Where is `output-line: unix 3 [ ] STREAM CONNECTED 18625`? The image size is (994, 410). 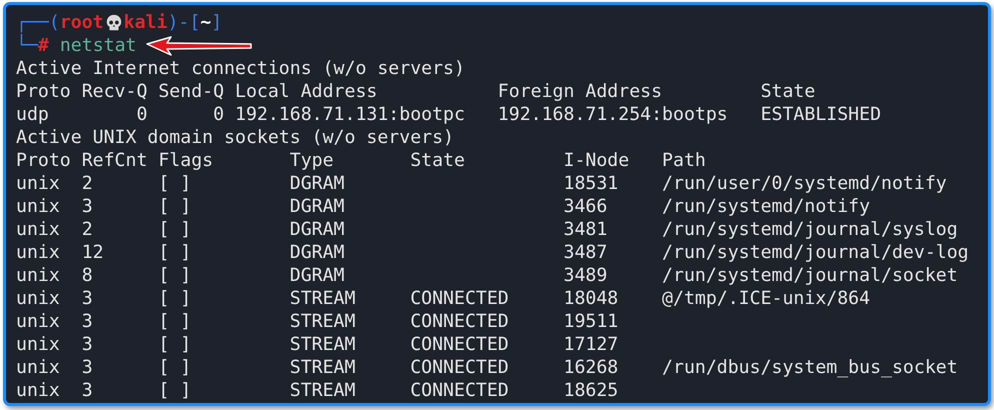
output-line: unix 3 [ ] STREAM CONNECTED 18625 is located at coordinates (317, 390).